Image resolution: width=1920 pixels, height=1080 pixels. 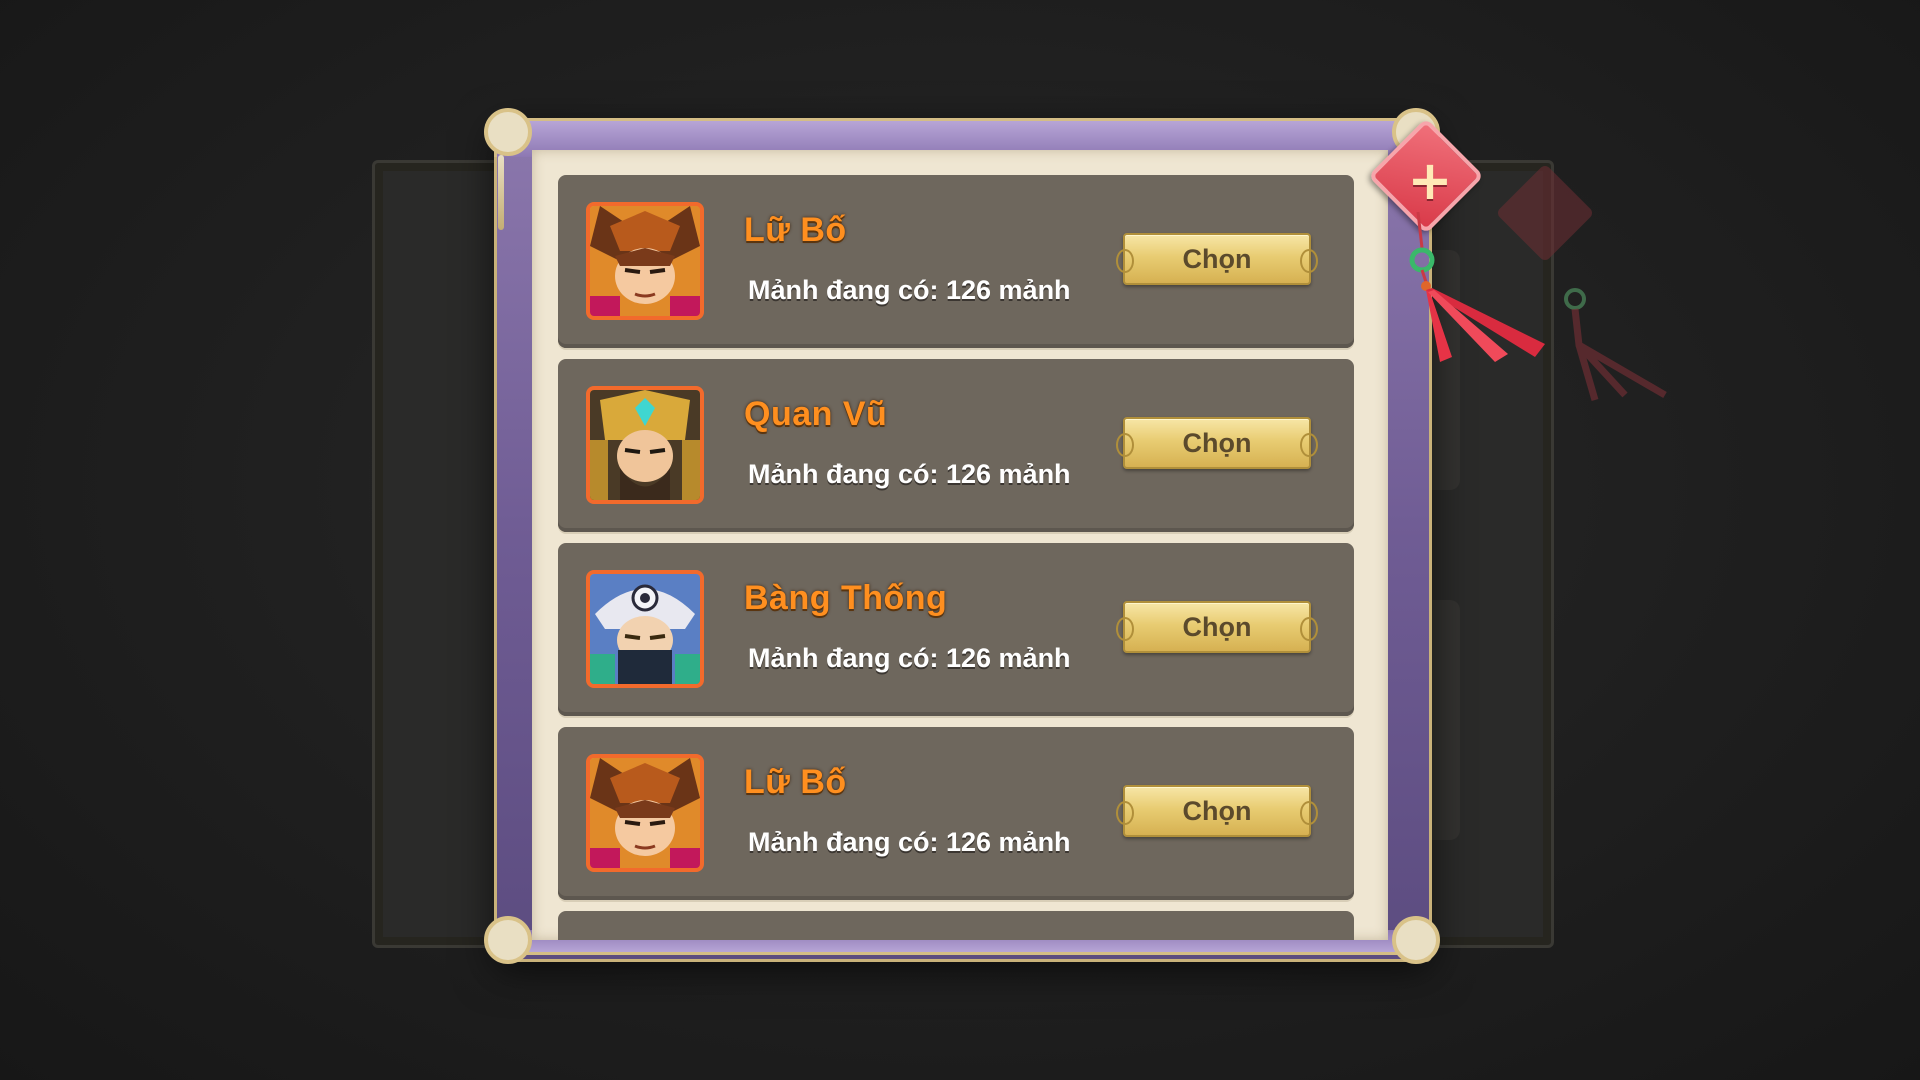 I want to click on hero-name: Quan Vũ, so click(x=816, y=414).